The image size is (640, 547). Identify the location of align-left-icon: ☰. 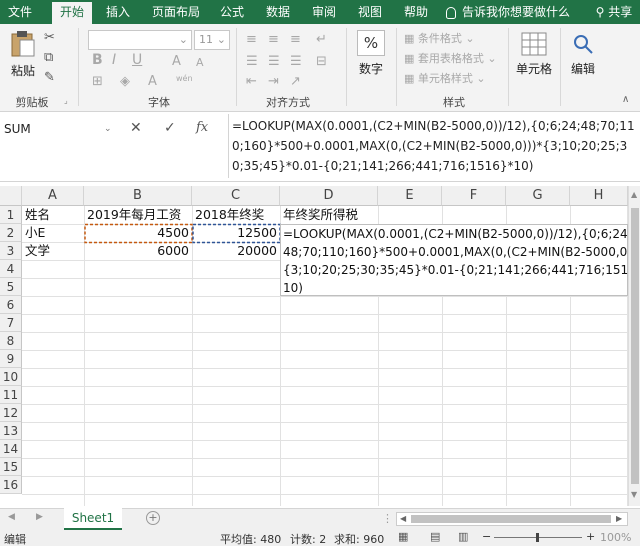
(252, 61).